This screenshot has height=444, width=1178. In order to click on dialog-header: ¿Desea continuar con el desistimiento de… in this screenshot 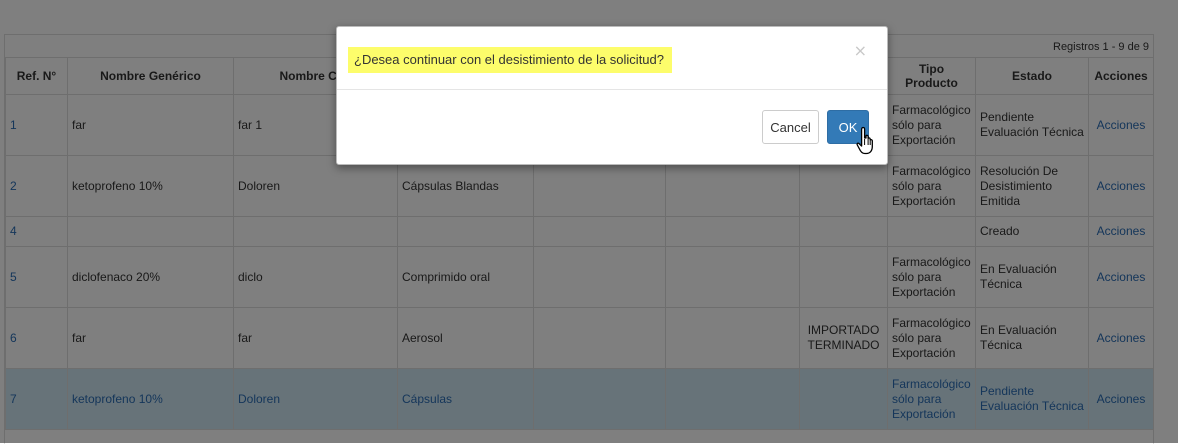, I will do `click(612, 58)`.